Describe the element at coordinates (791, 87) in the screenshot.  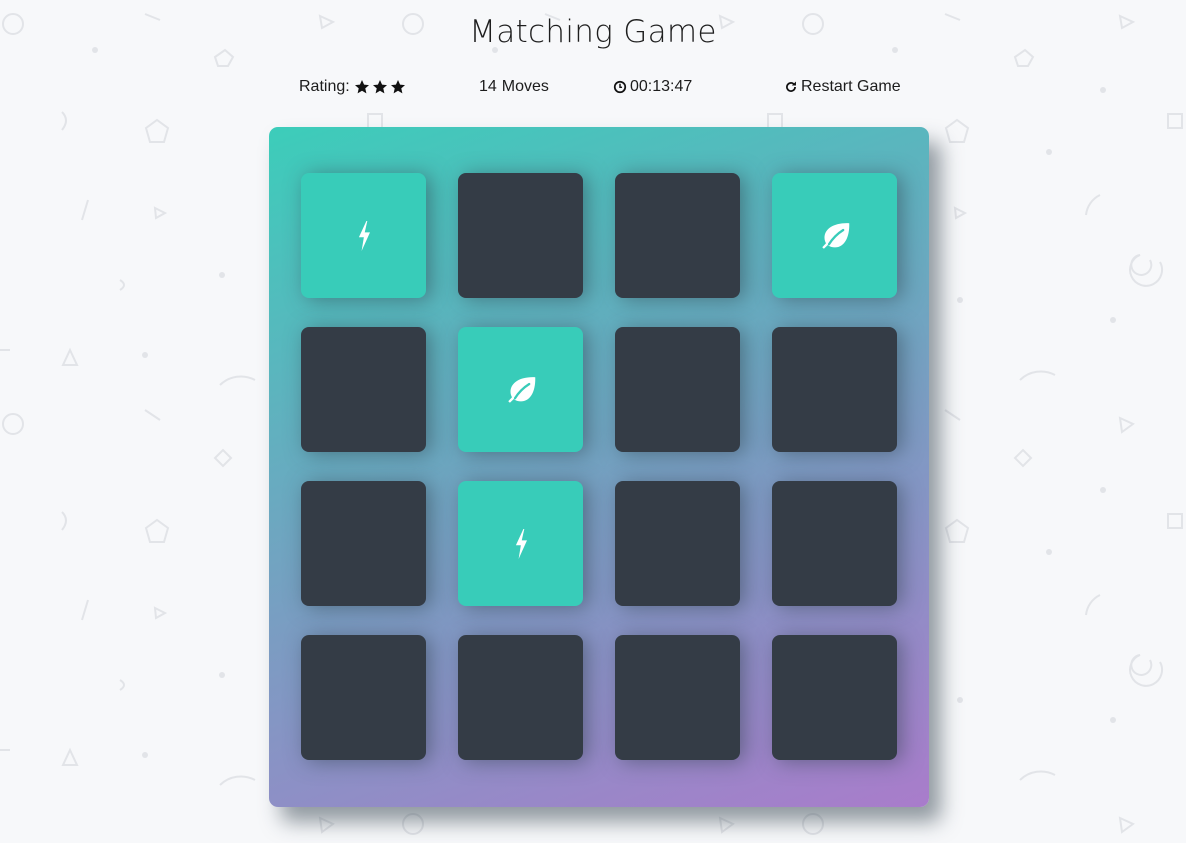
I see `refresh-icon` at that location.